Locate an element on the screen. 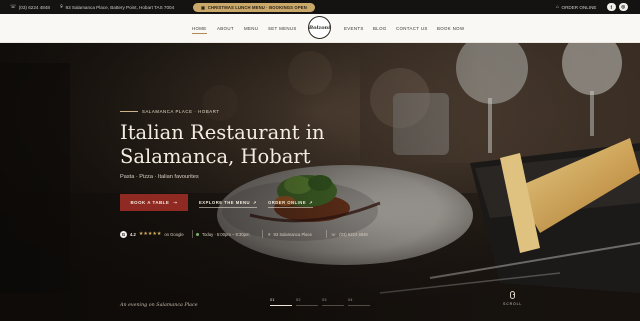 The height and width of the screenshot is (321, 640). hero-eyebrow: SALAMANCA PLACE · HOBART is located at coordinates (170, 111).